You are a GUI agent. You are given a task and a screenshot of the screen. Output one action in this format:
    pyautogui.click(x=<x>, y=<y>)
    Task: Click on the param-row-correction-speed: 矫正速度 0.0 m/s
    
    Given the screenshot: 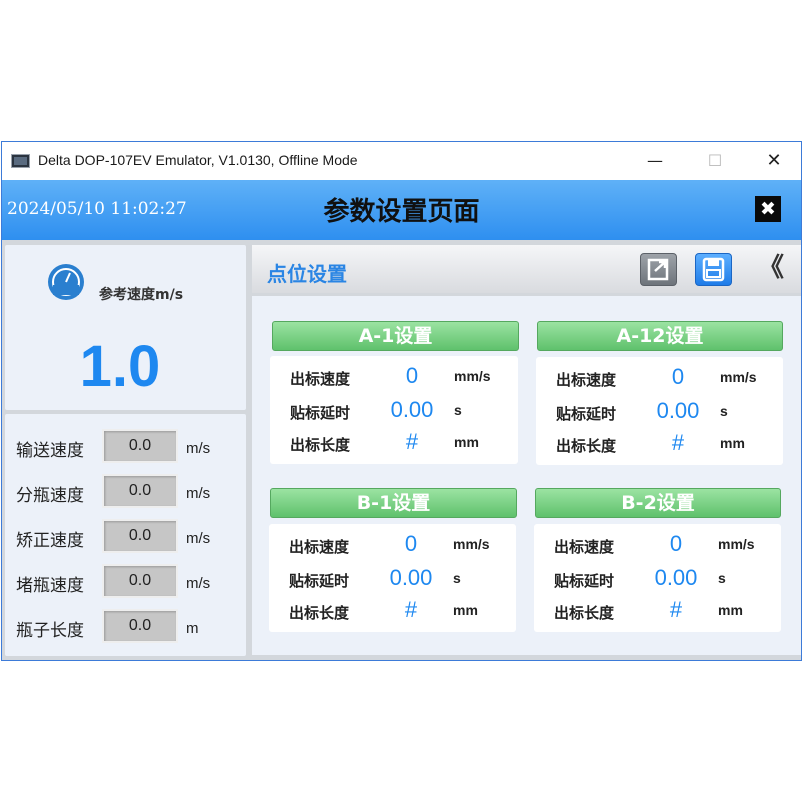 What is the action you would take?
    pyautogui.click(x=125, y=536)
    